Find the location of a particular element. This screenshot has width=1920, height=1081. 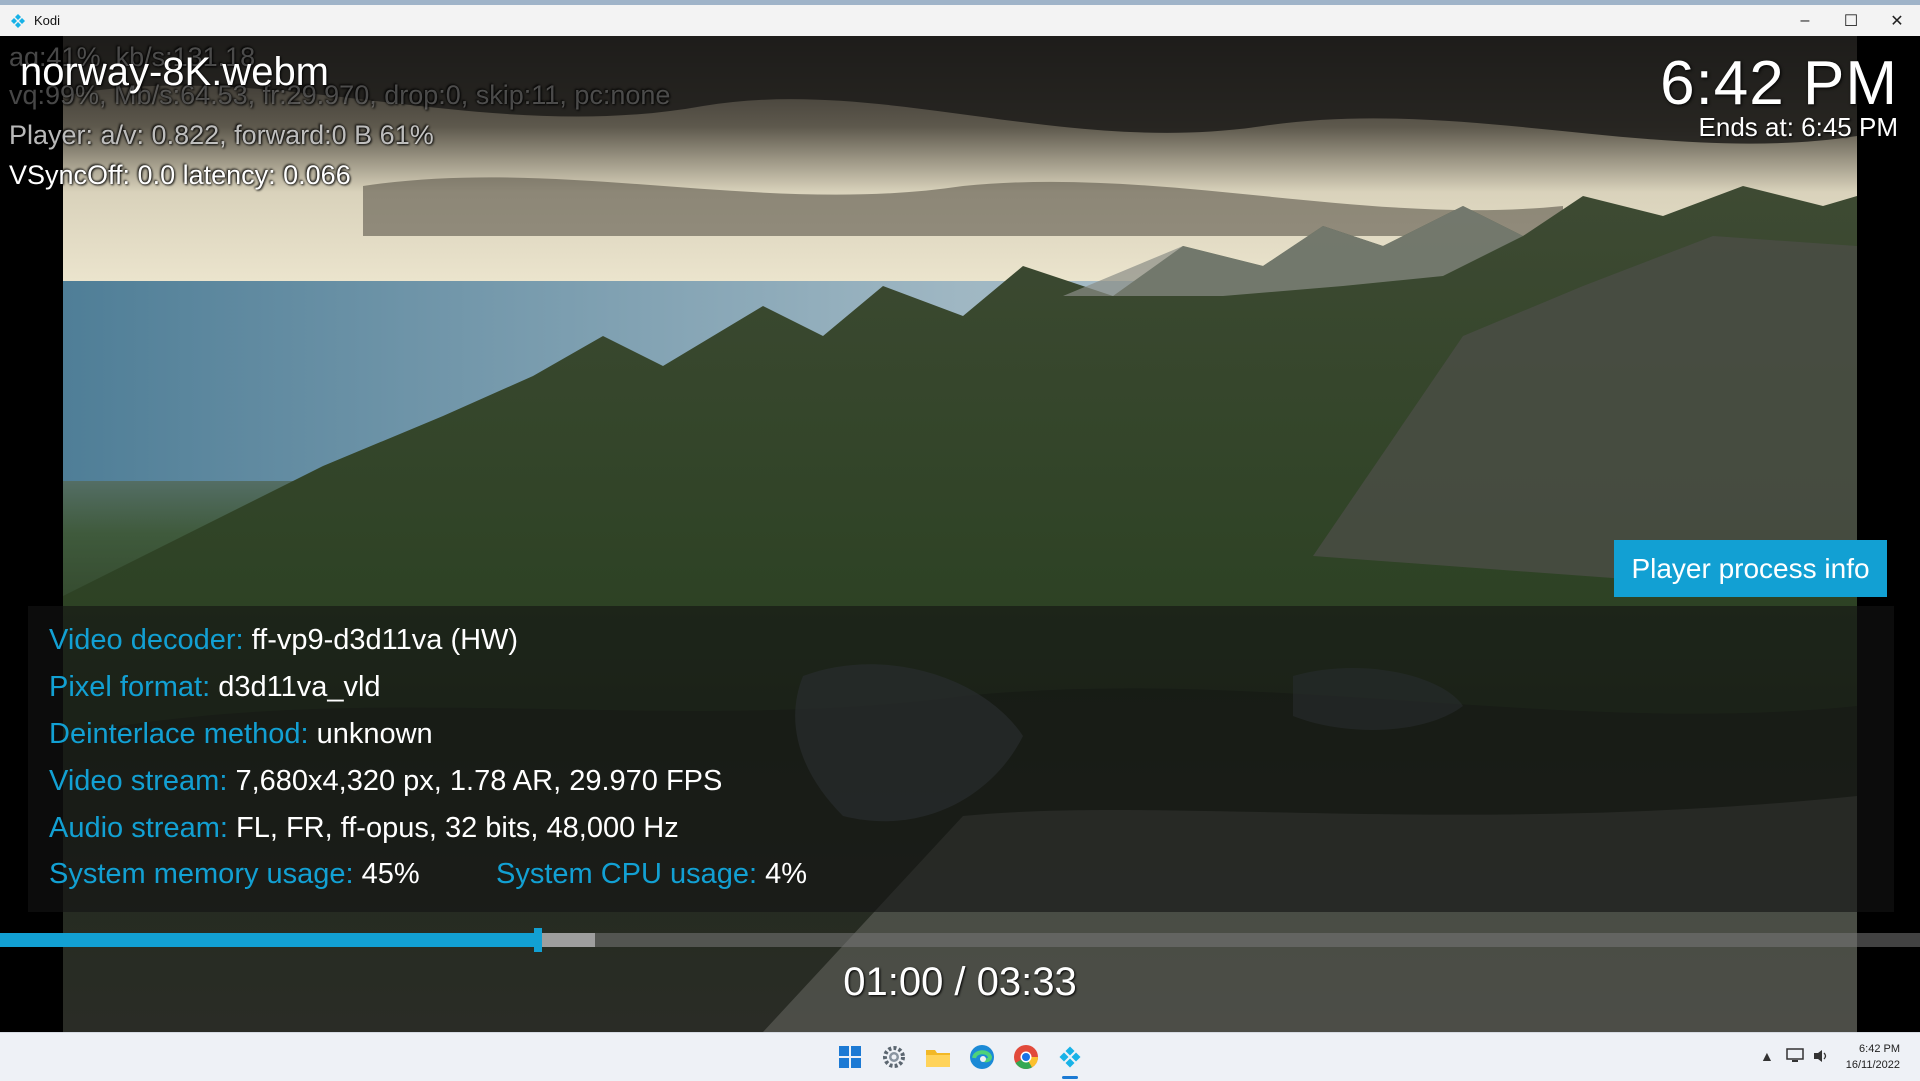

close-button: ✕ is located at coordinates (1897, 20).